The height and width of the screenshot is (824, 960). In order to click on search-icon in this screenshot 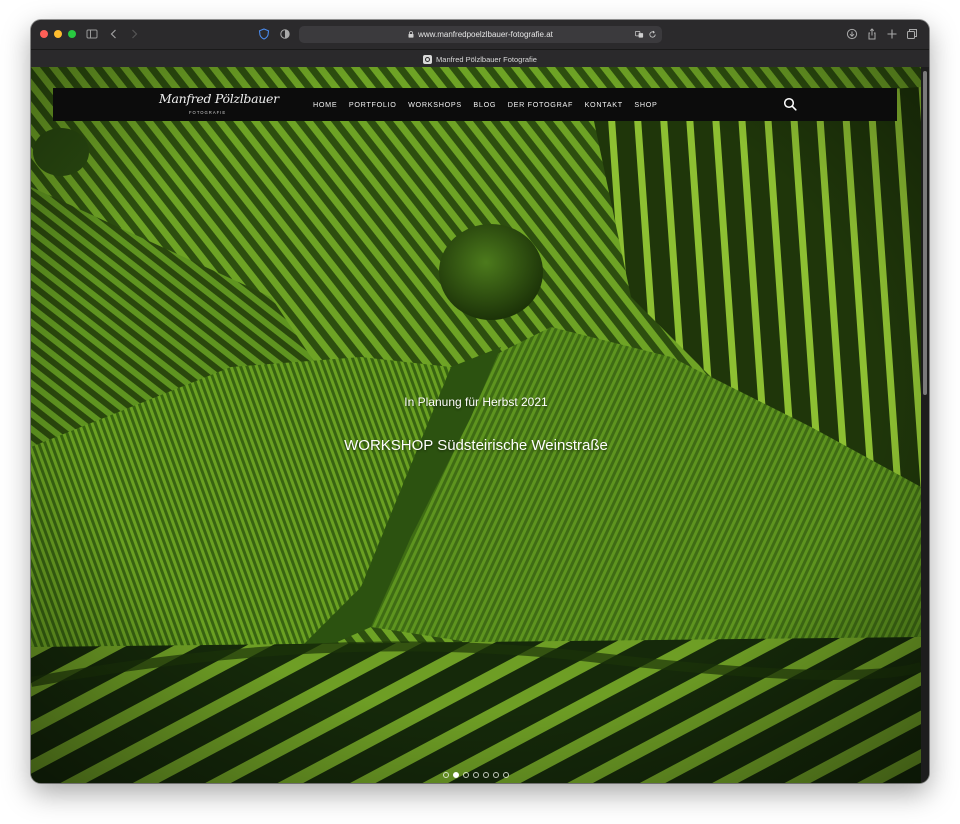, I will do `click(790, 104)`.